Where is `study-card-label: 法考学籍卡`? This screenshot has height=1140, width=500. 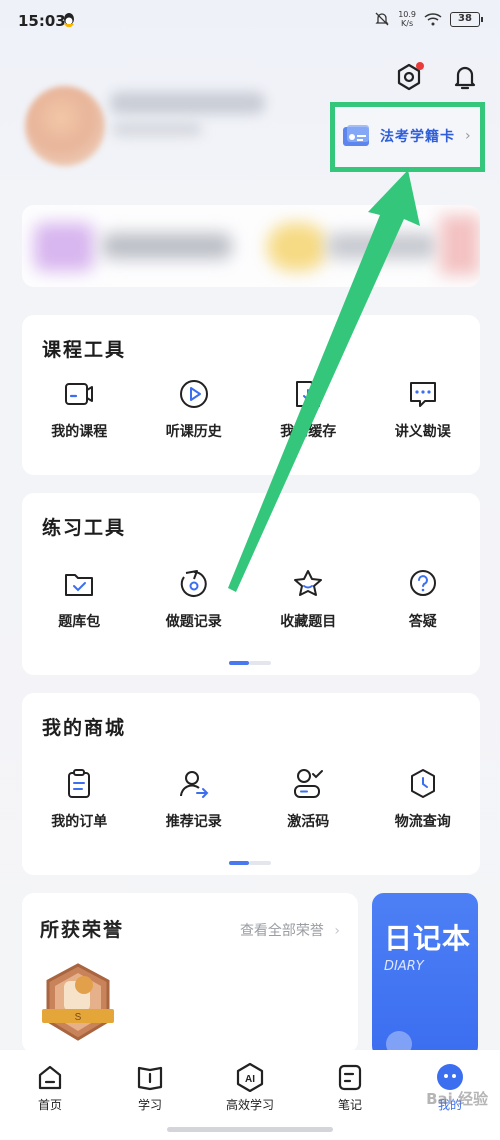
study-card-label: 法考学籍卡 is located at coordinates (417, 137).